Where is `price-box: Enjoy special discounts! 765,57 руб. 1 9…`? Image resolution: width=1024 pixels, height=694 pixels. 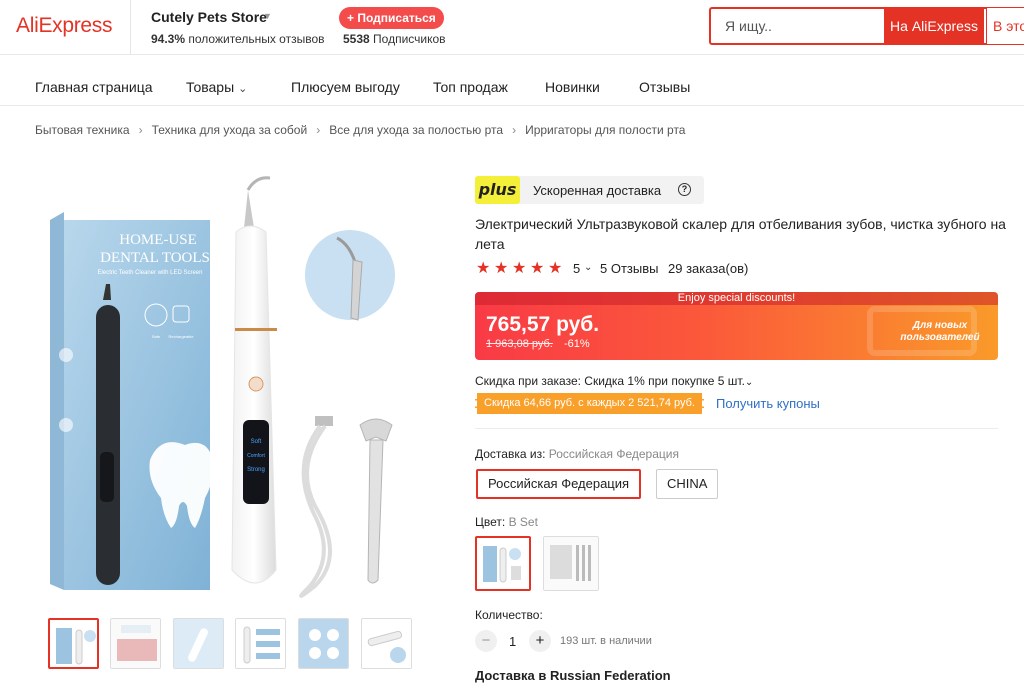 price-box: Enjoy special discounts! 765,57 руб. 1 9… is located at coordinates (736, 326).